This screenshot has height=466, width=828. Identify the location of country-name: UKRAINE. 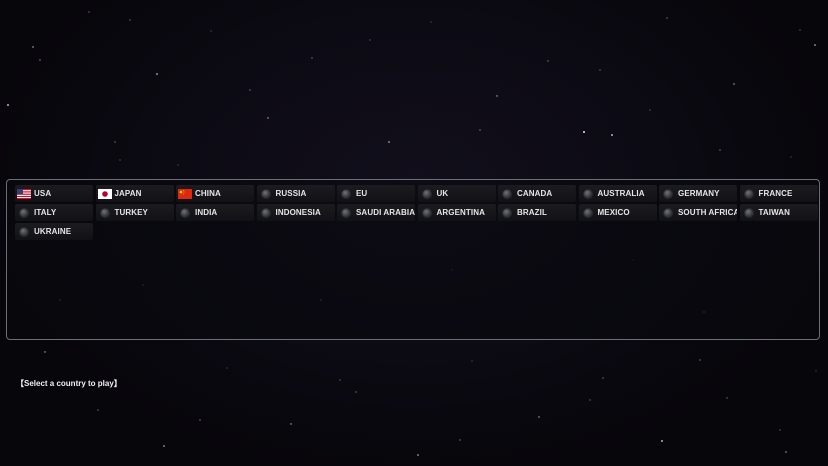
(53, 231).